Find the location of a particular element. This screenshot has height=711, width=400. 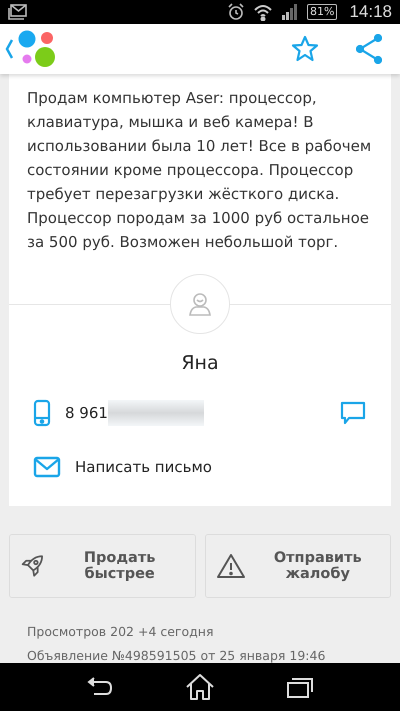

chat-icon is located at coordinates (353, 413).